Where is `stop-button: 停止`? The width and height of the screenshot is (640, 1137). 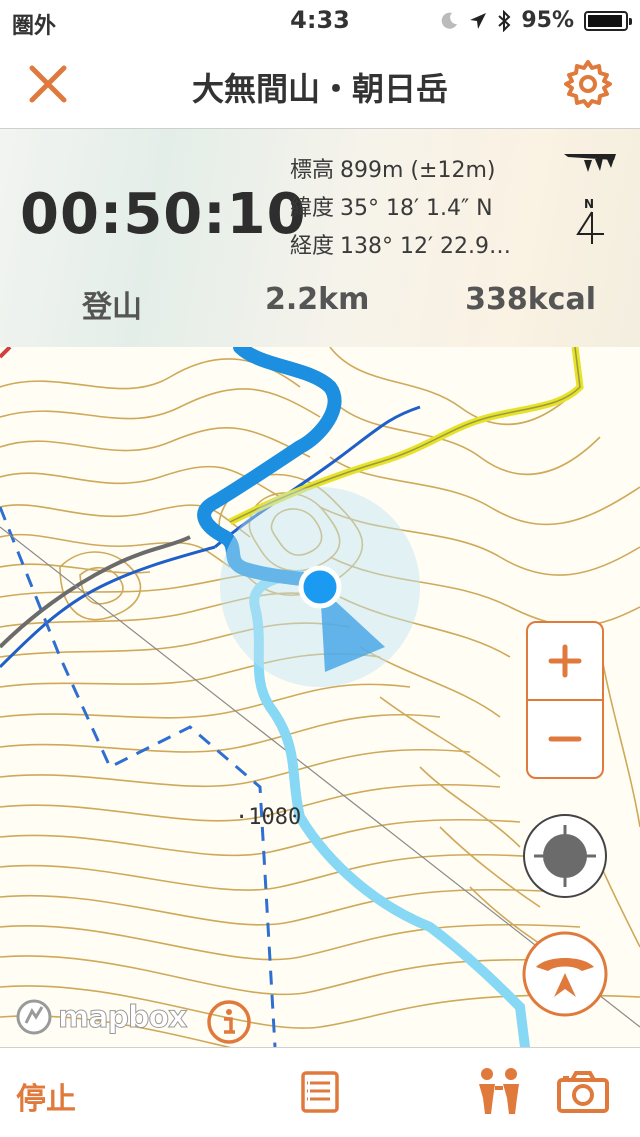
stop-button: 停止 is located at coordinates (46, 1096).